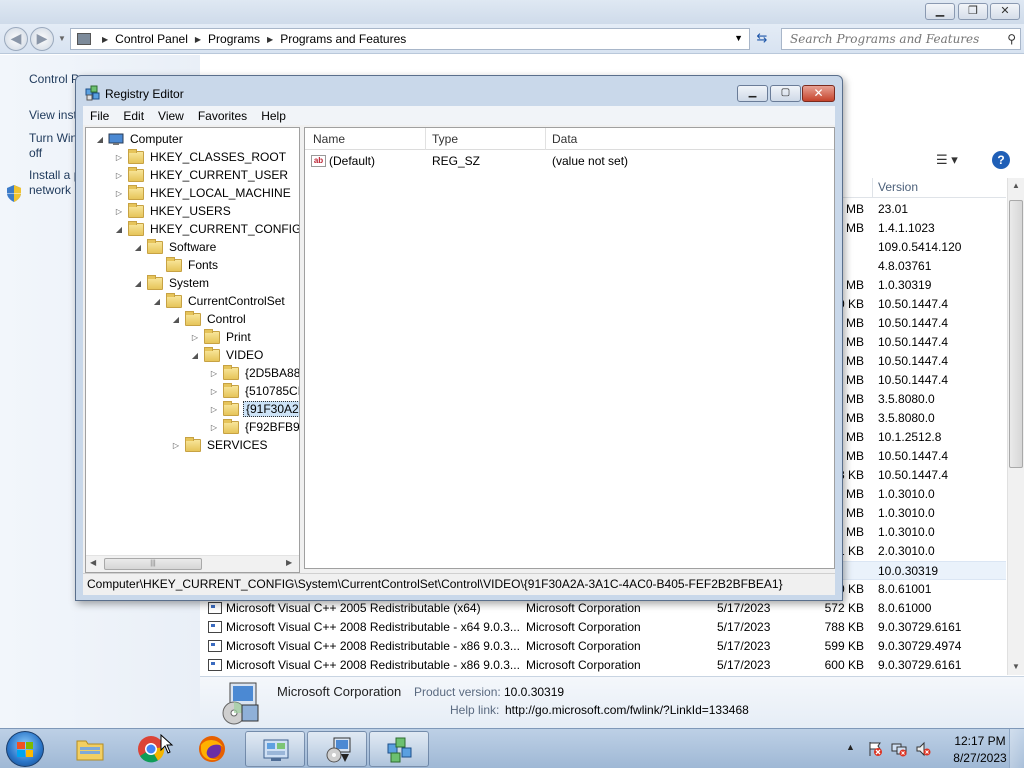 The height and width of the screenshot is (768, 1024). I want to click on tree-node: ▷ Print, so click(221, 337).